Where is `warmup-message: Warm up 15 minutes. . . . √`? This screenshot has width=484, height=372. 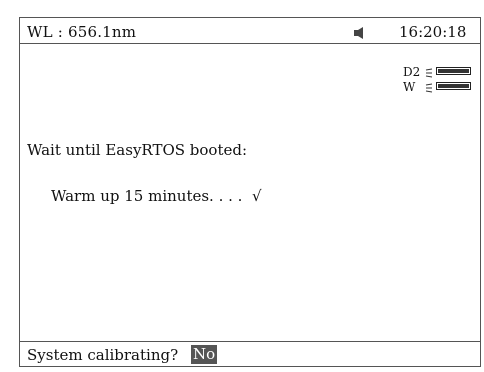
warmup-message: Warm up 15 minutes. . . . √ is located at coordinates (156, 196).